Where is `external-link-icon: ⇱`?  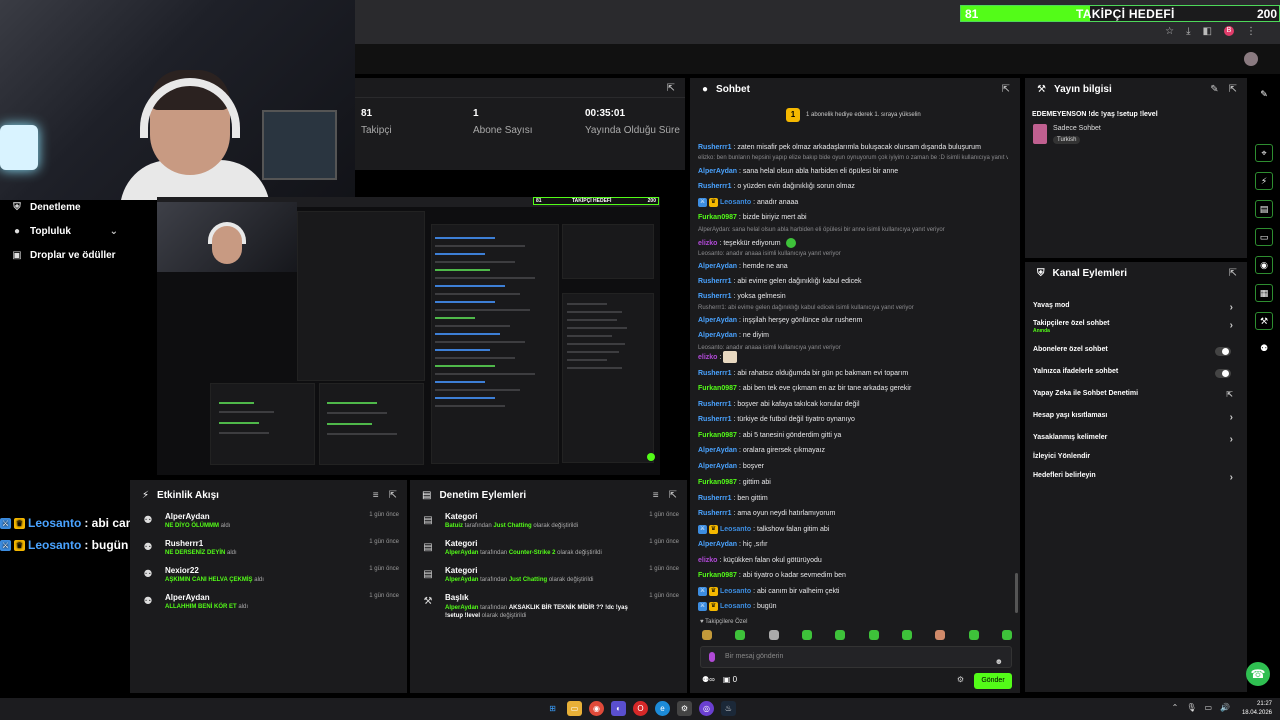 external-link-icon: ⇱ is located at coordinates (1229, 394).